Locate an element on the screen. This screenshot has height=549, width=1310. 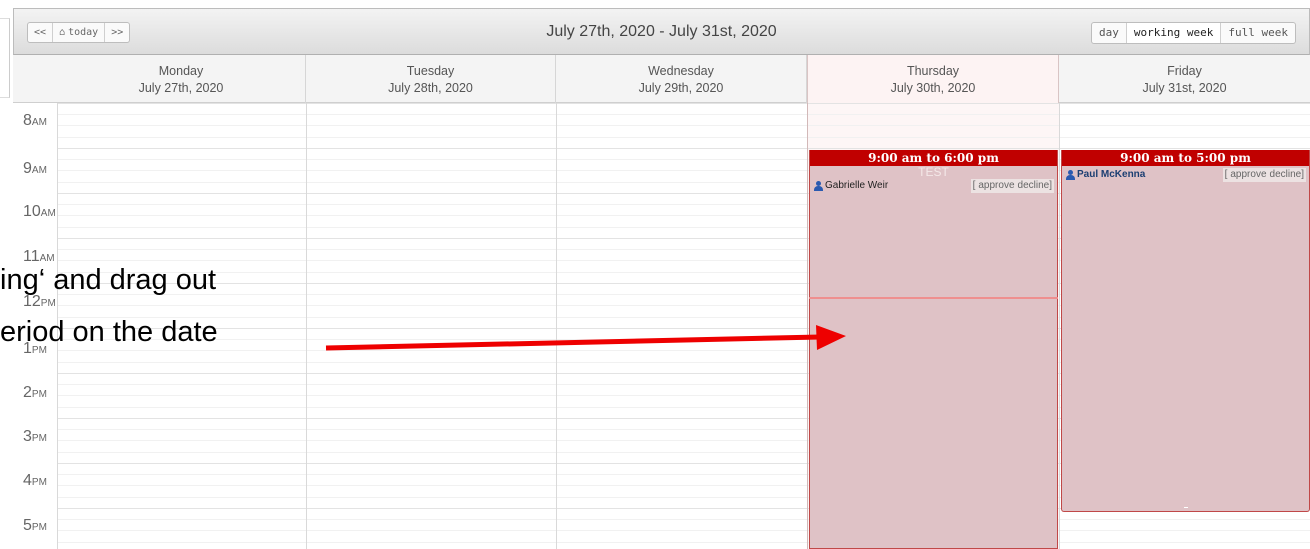
arrow-head is located at coordinates (831, 337).